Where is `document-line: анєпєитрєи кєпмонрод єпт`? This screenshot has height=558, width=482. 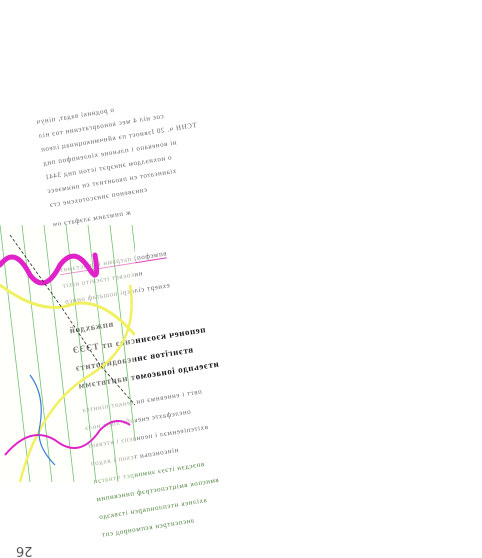
document-line: анєпєитрєи кєпмонрод єпт is located at coordinates (147, 527).